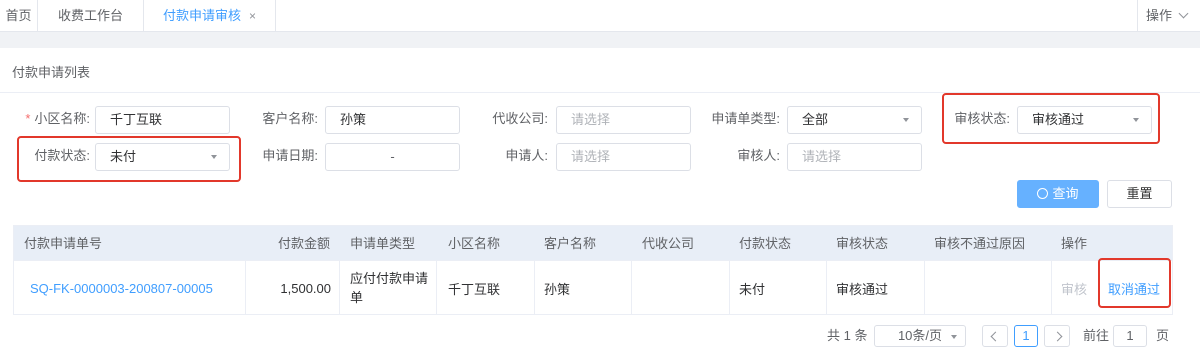 The width and height of the screenshot is (1200, 361). Describe the element at coordinates (526, 155) in the screenshot. I see `applicant-label: 申请人:` at that location.